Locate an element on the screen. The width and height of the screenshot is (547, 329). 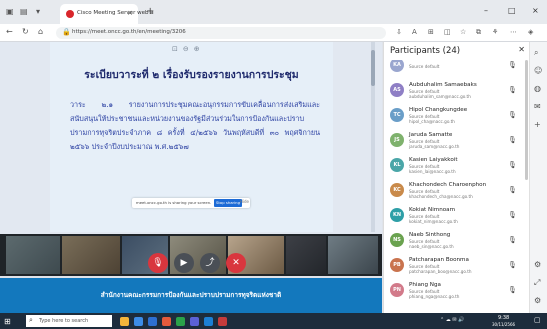
windows-start-icon: ⊞ is located at coordinates (7, 321).